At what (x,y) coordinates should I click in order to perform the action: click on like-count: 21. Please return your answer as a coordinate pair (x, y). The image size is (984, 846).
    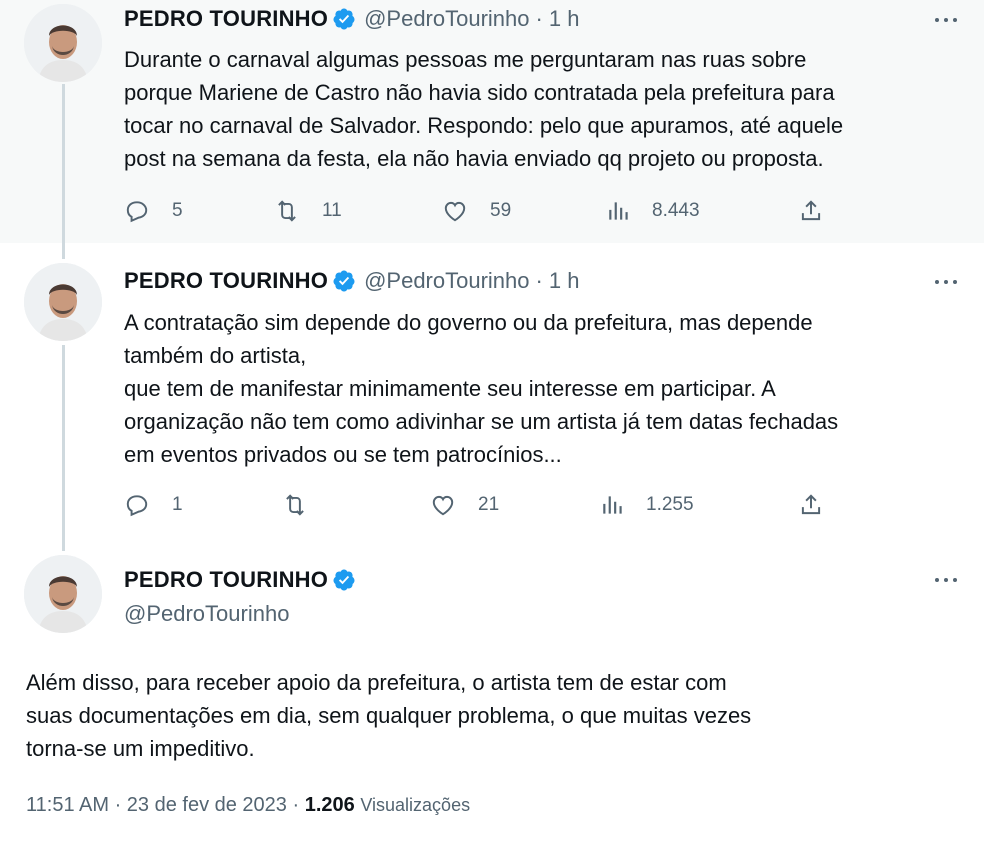
    Looking at the image, I should click on (489, 504).